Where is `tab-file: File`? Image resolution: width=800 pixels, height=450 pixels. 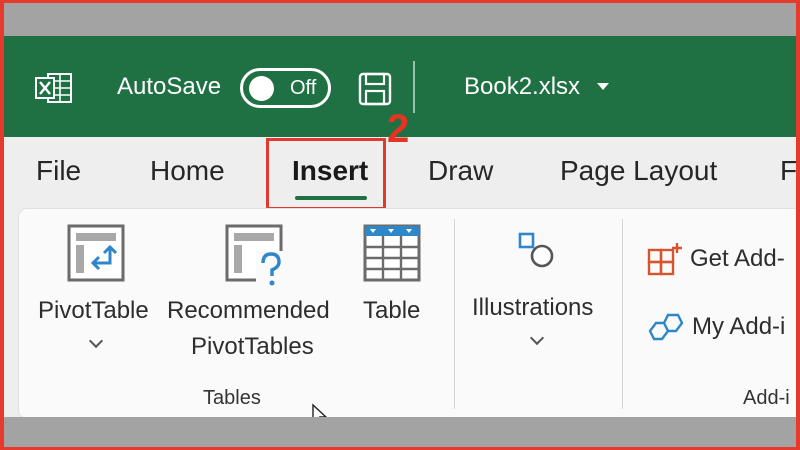
tab-file: File is located at coordinates (58, 171).